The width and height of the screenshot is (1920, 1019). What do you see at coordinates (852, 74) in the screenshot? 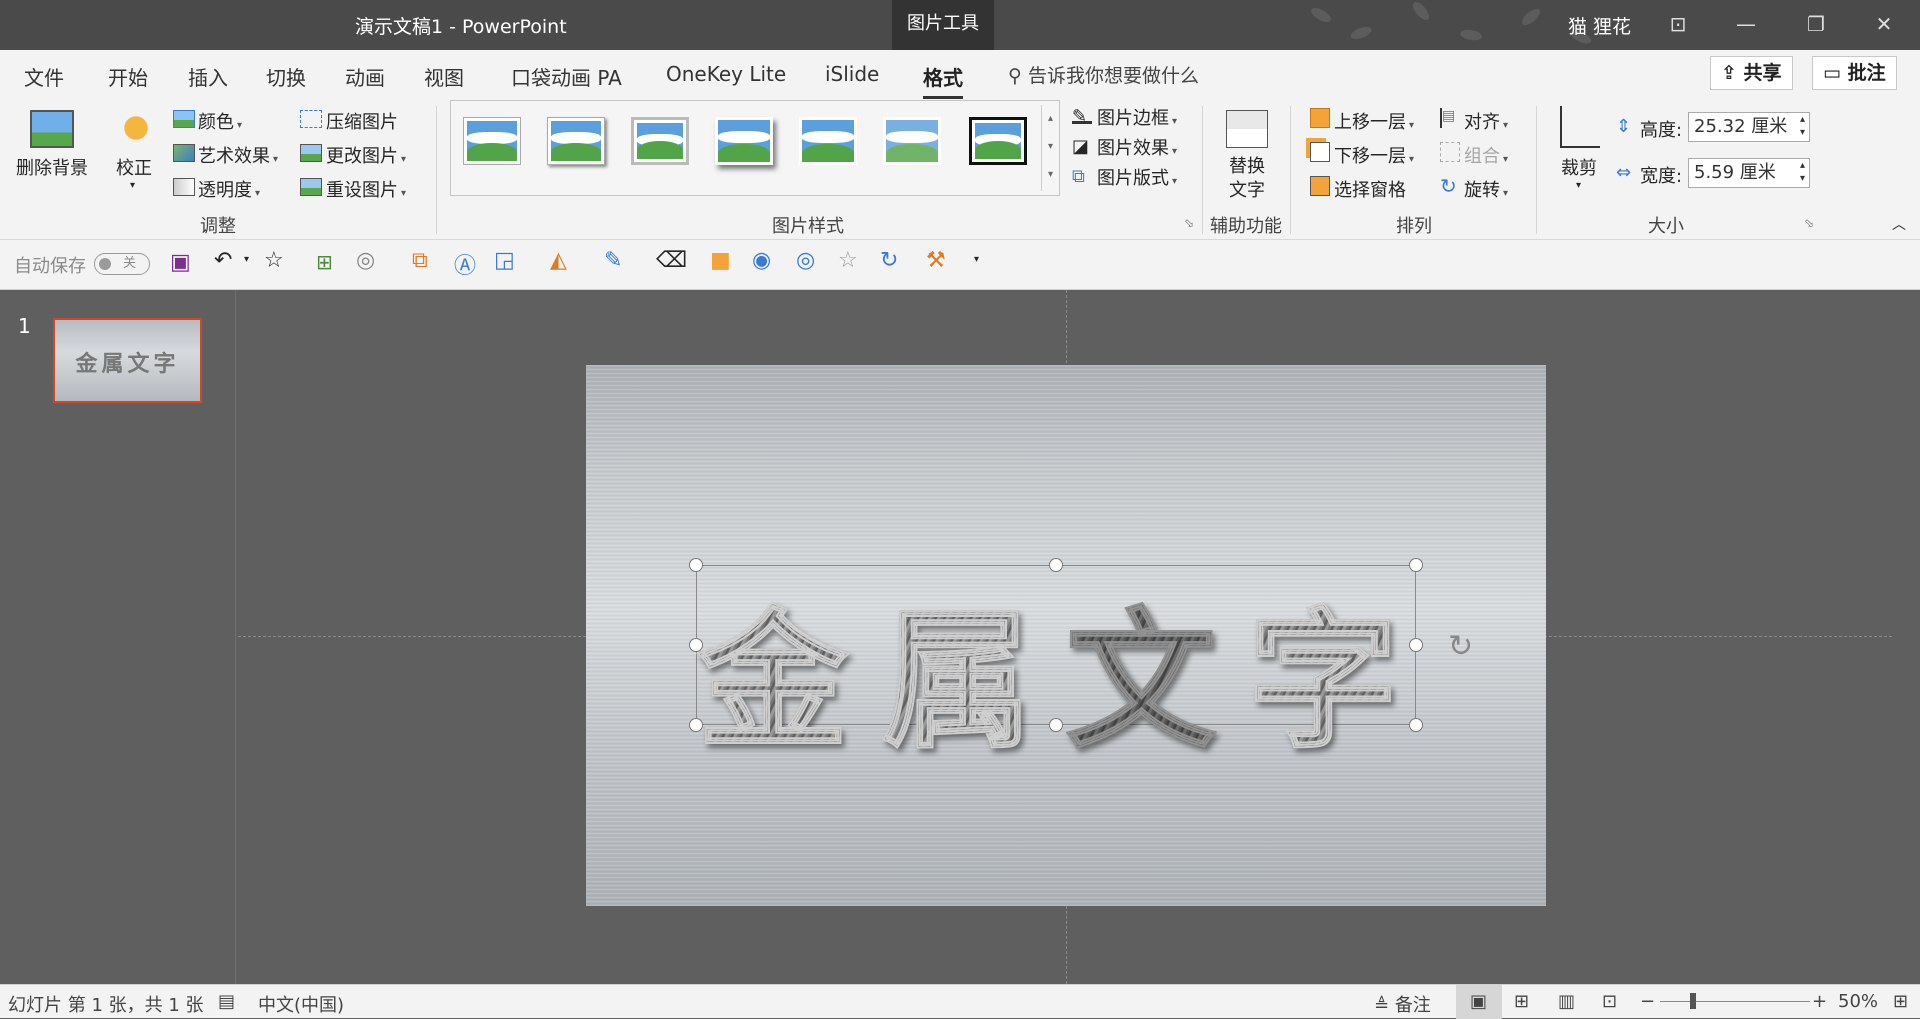
I see `tab-islide: iSlide` at bounding box center [852, 74].